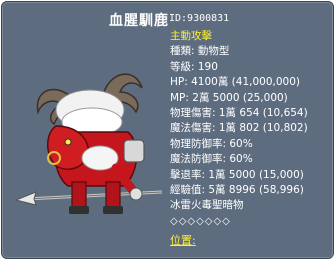 This screenshot has height=260, width=335. Describe the element at coordinates (191, 36) in the screenshot. I see `aggressive-label: 主動攻擊` at that location.